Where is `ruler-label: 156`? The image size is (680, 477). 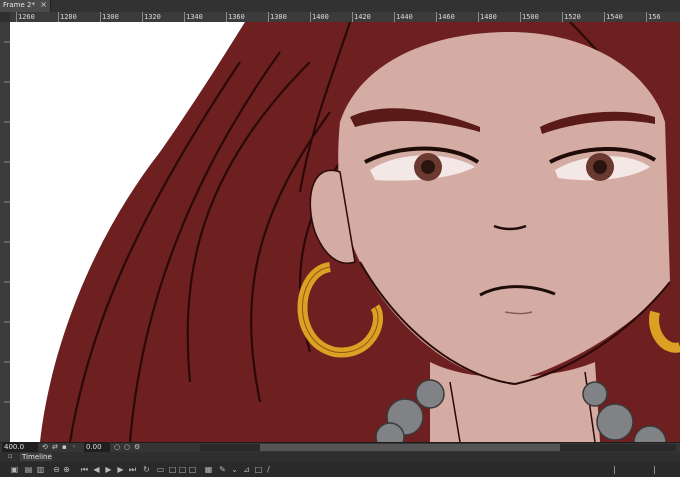 ruler-label: 156 is located at coordinates (654, 17).